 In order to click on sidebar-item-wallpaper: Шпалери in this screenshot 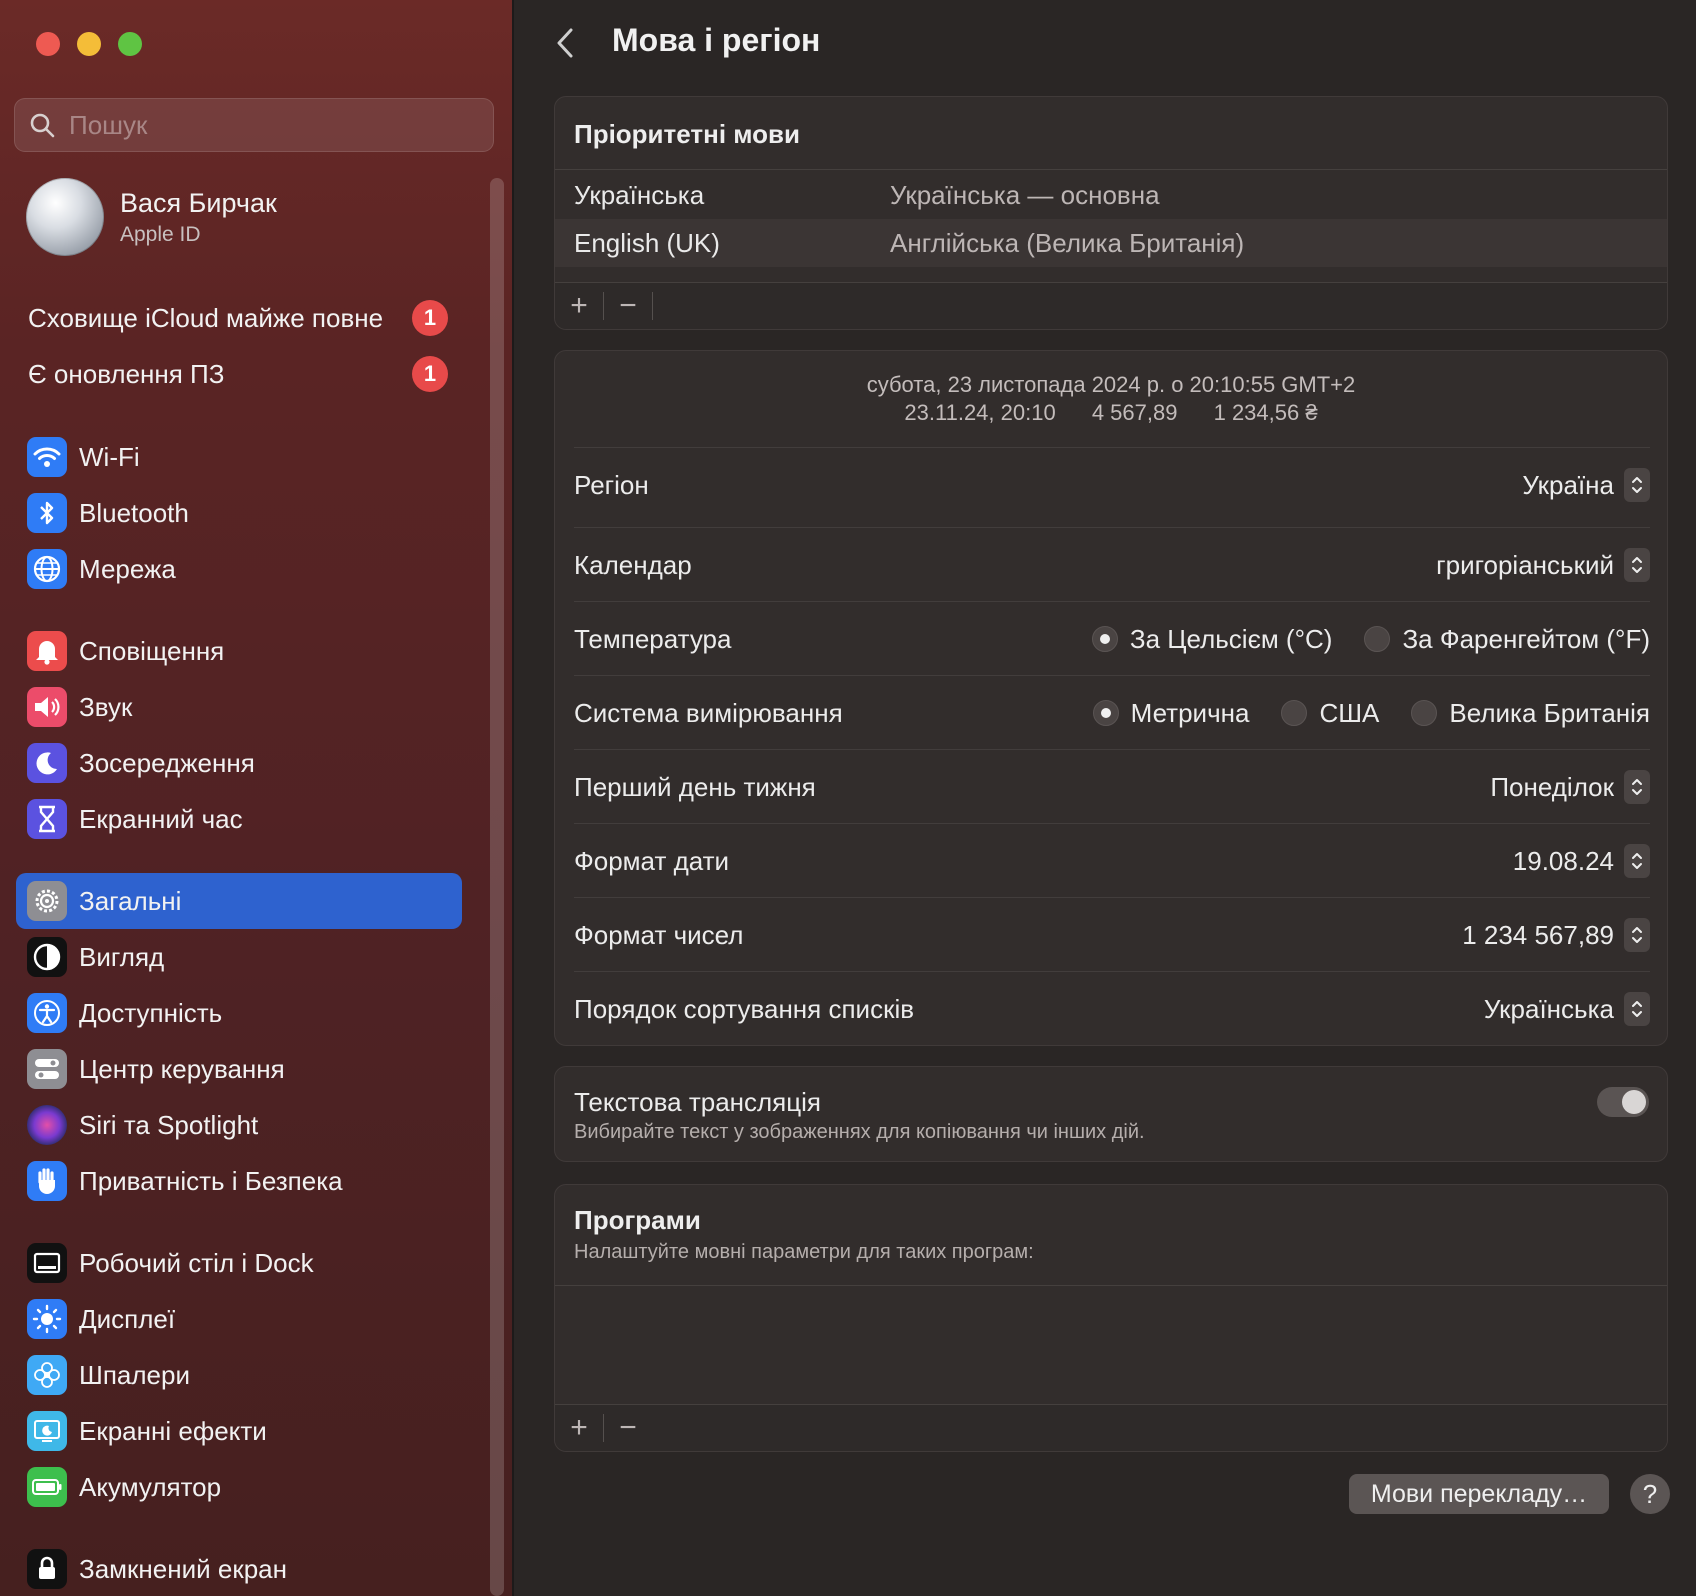, I will do `click(239, 1375)`.